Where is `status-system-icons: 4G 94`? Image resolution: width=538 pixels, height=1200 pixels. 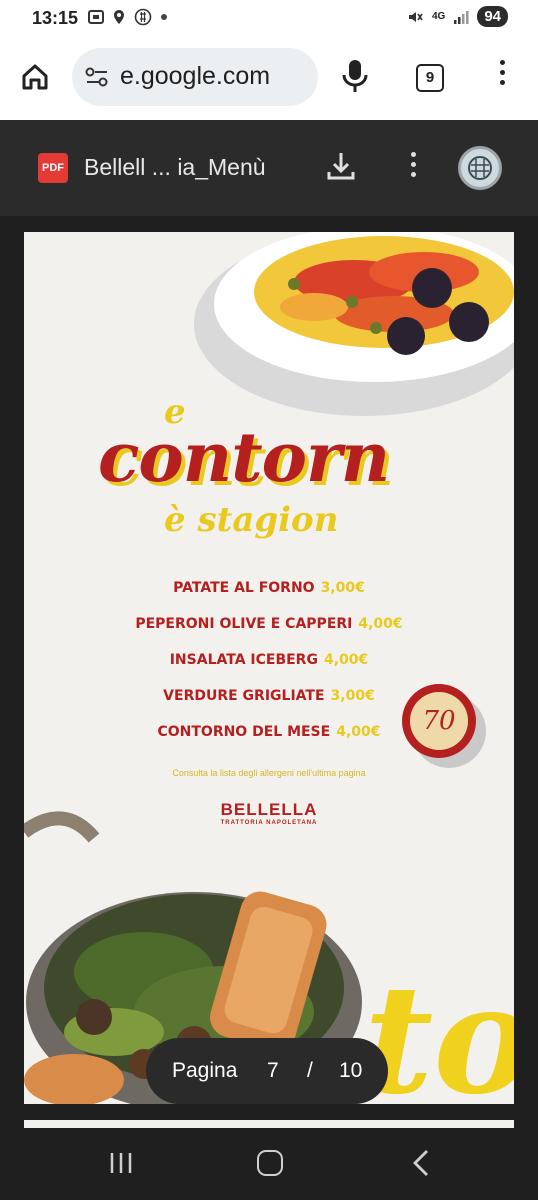 status-system-icons: 4G 94 is located at coordinates (457, 16).